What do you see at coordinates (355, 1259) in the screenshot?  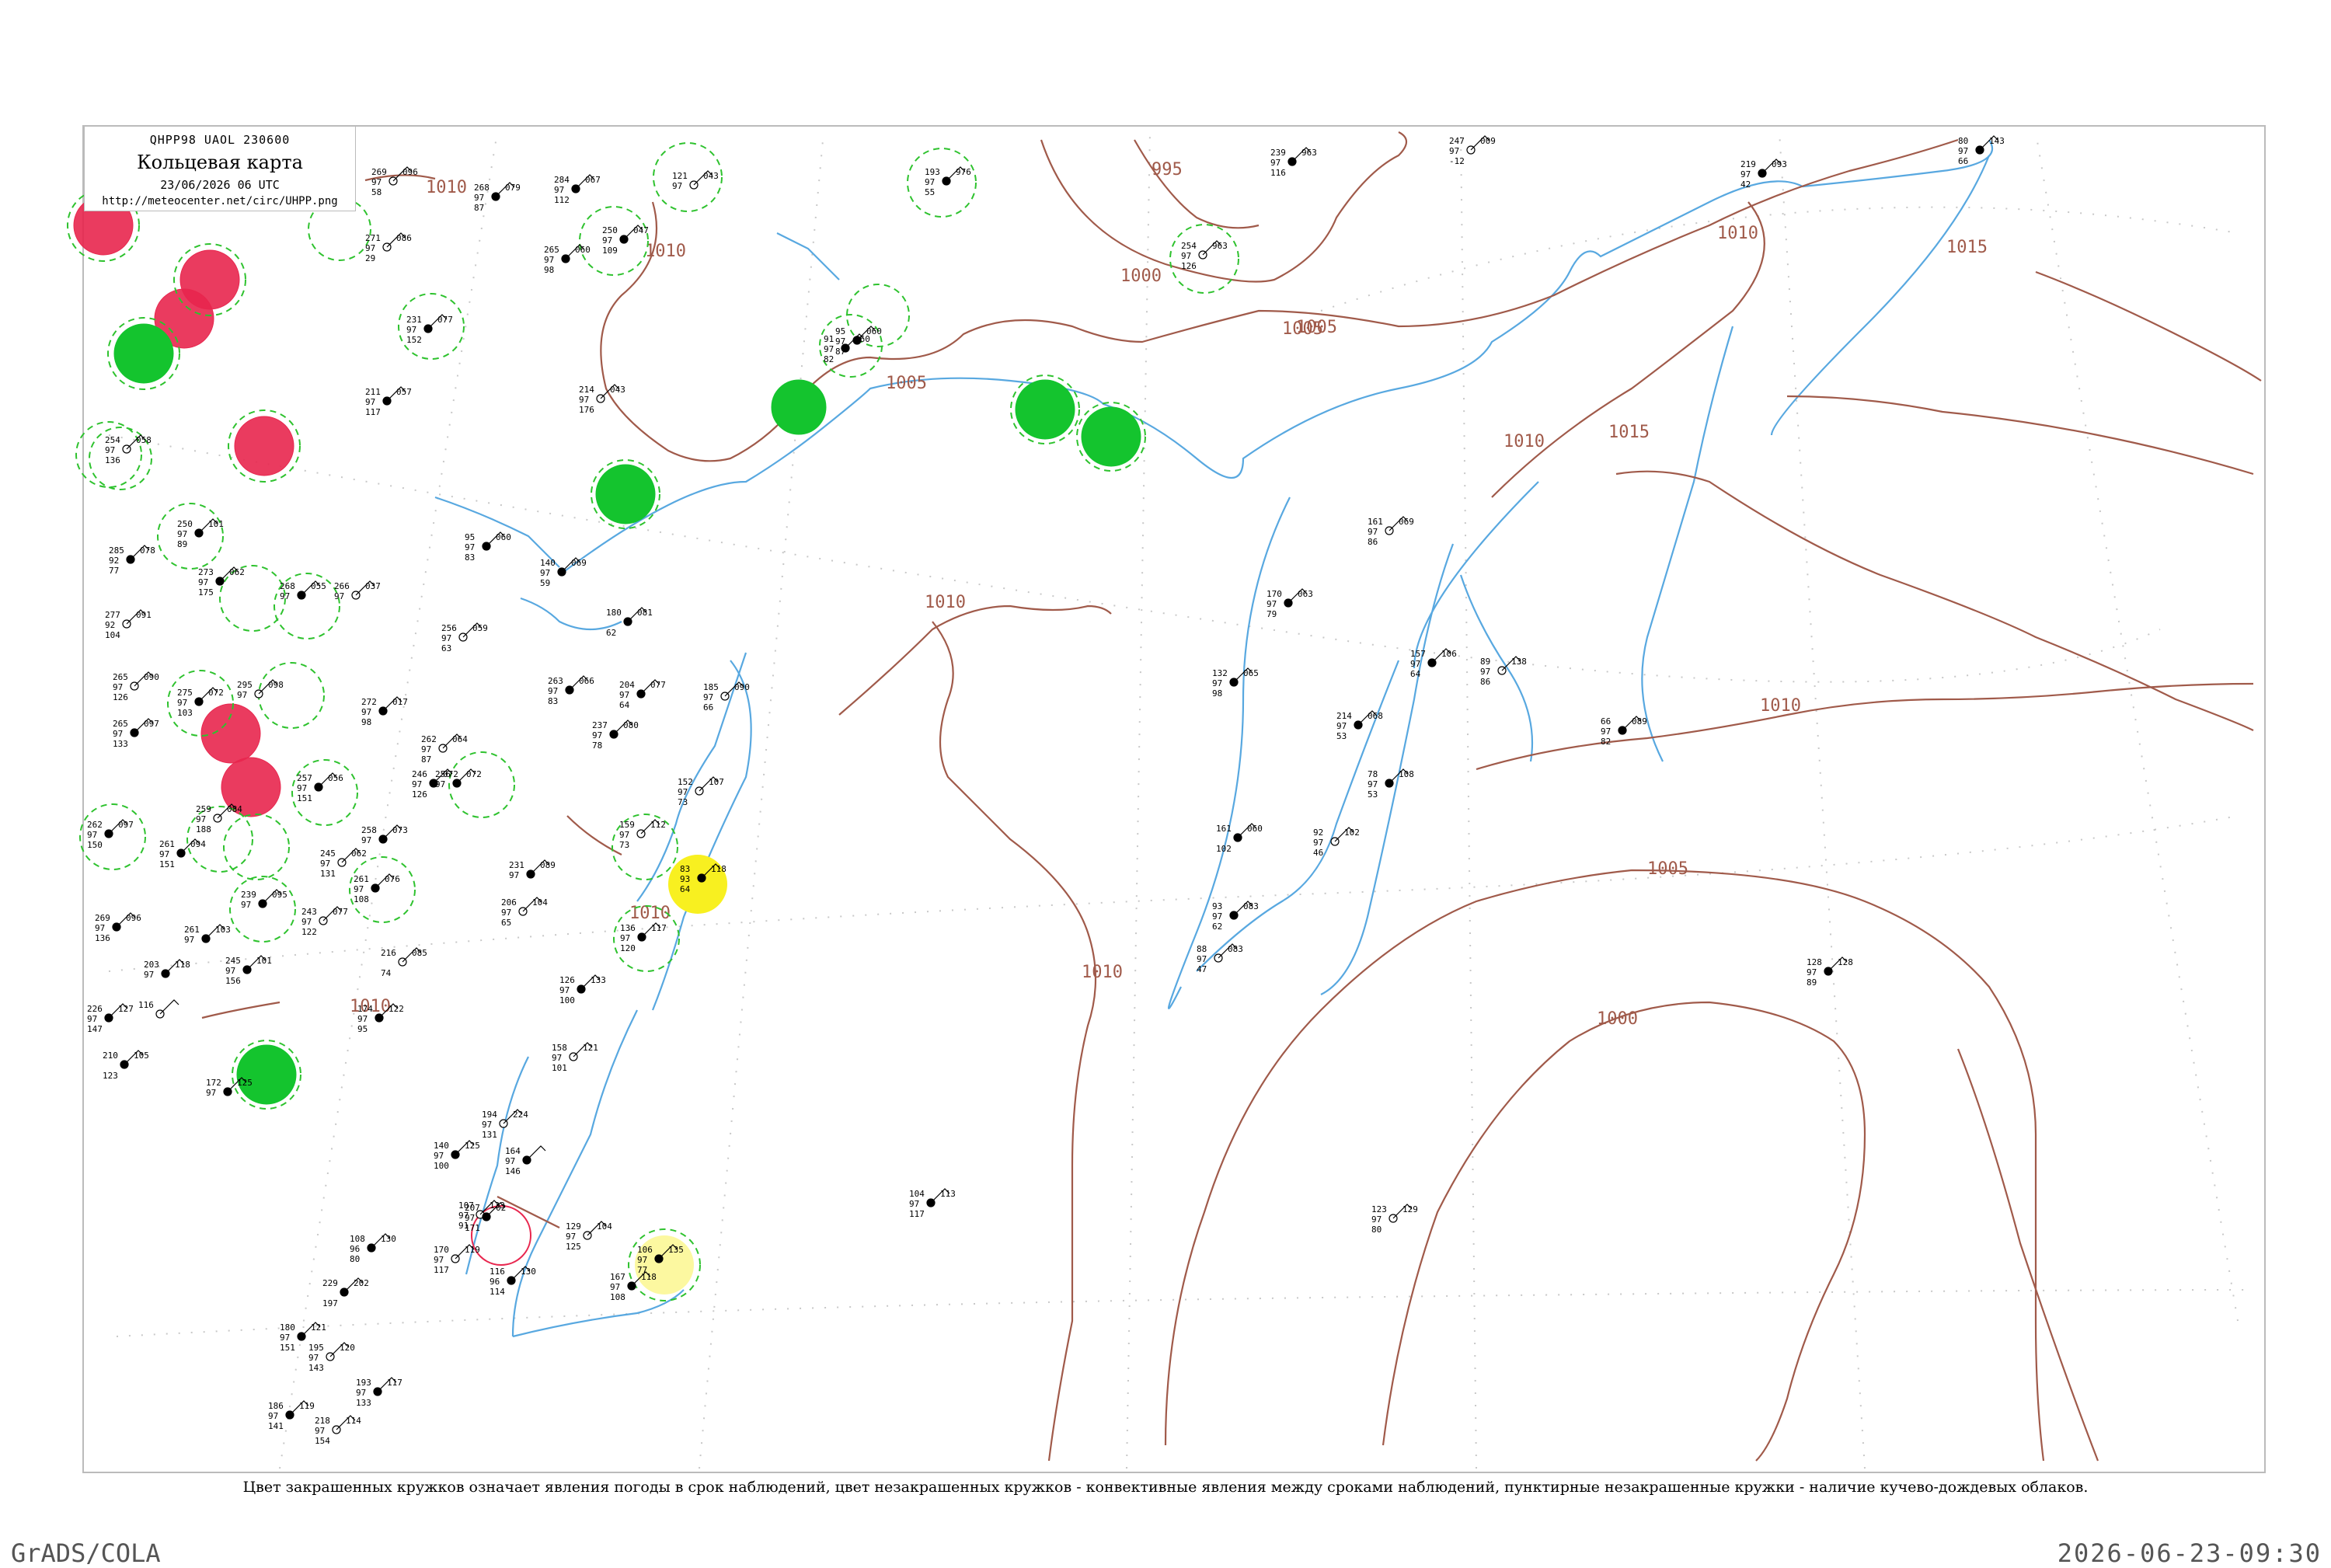 I see `station-dewpoint: 80` at bounding box center [355, 1259].